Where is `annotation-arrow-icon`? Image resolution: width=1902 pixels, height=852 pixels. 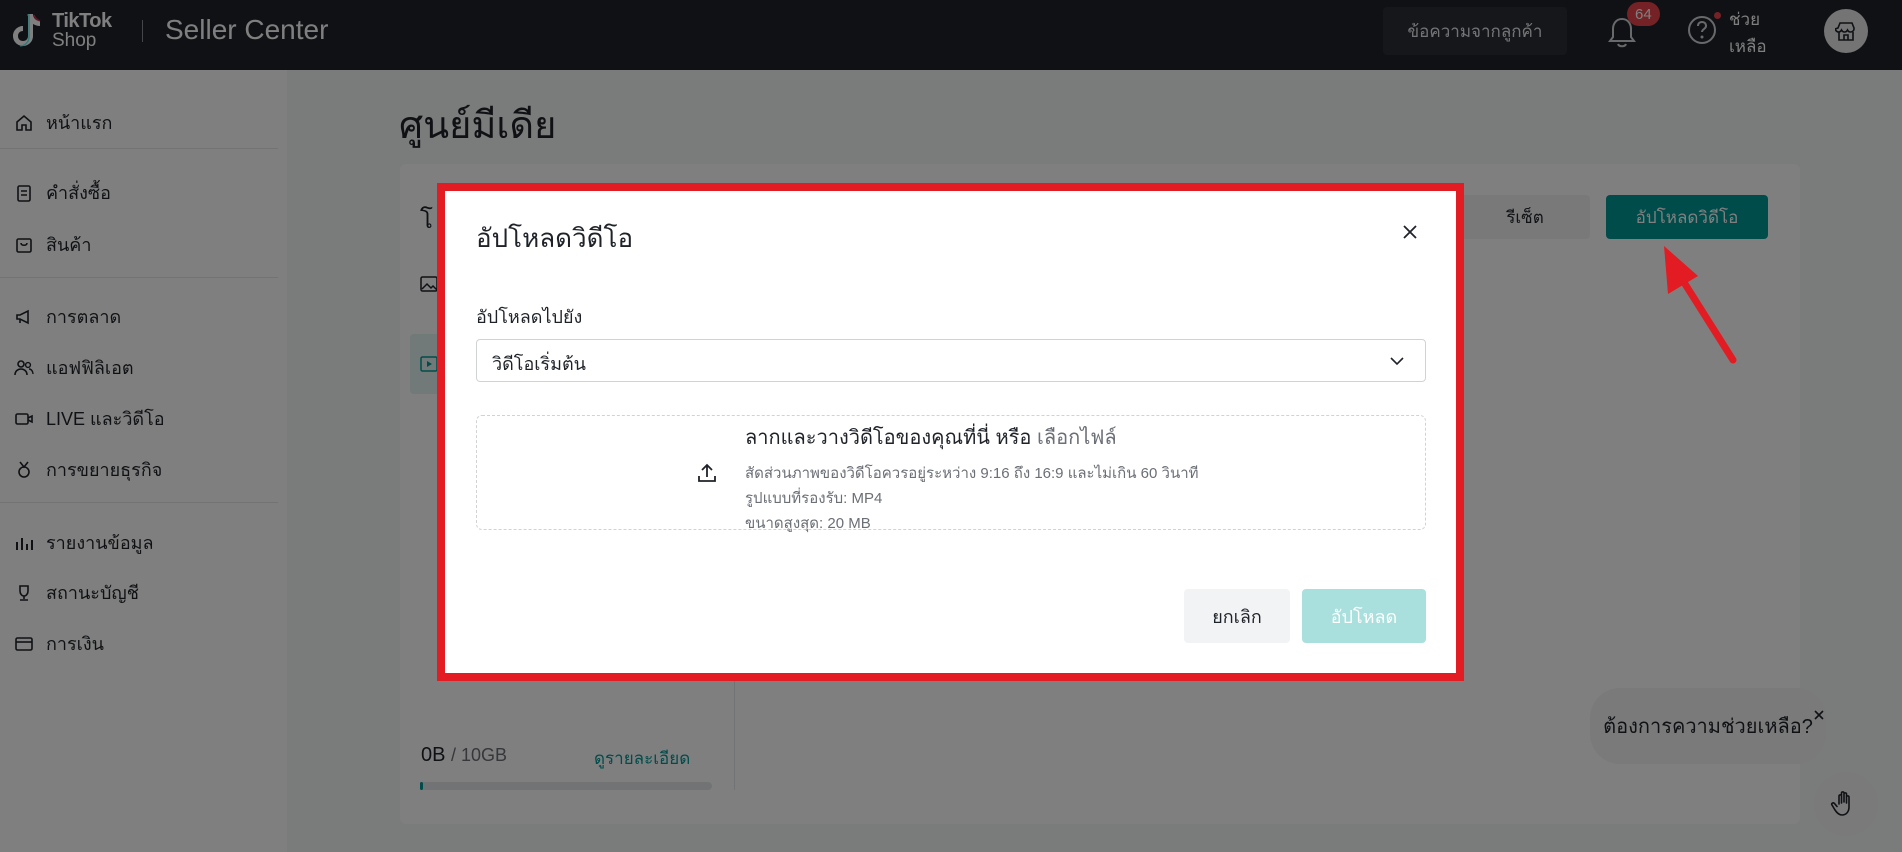
annotation-arrow-icon is located at coordinates (1700, 305).